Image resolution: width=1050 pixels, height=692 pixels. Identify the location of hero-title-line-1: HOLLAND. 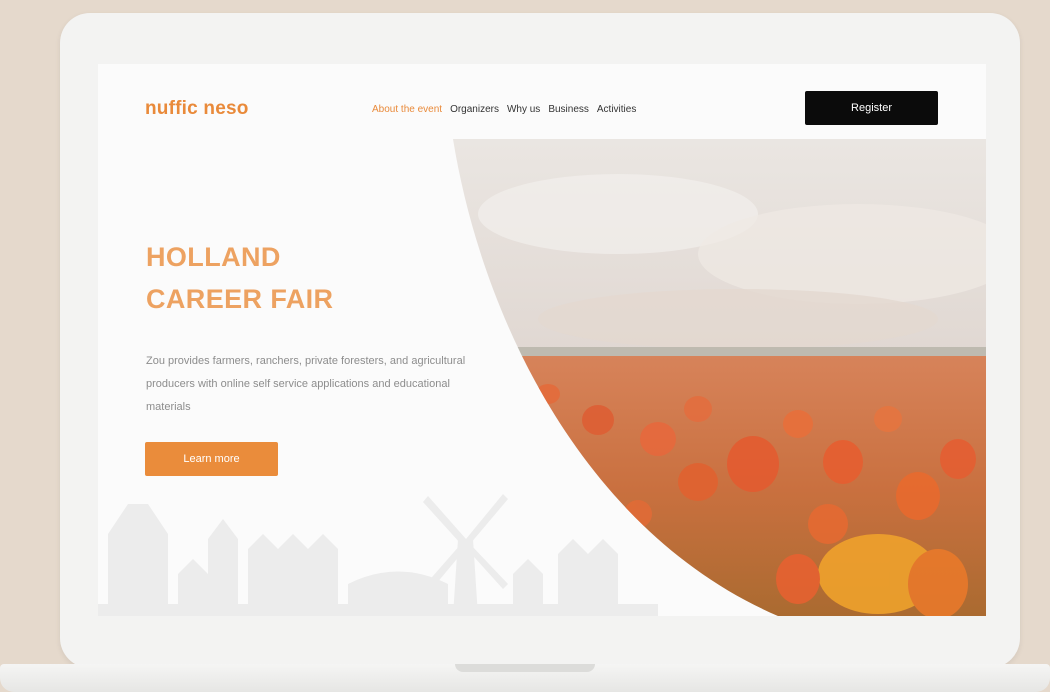
(213, 257).